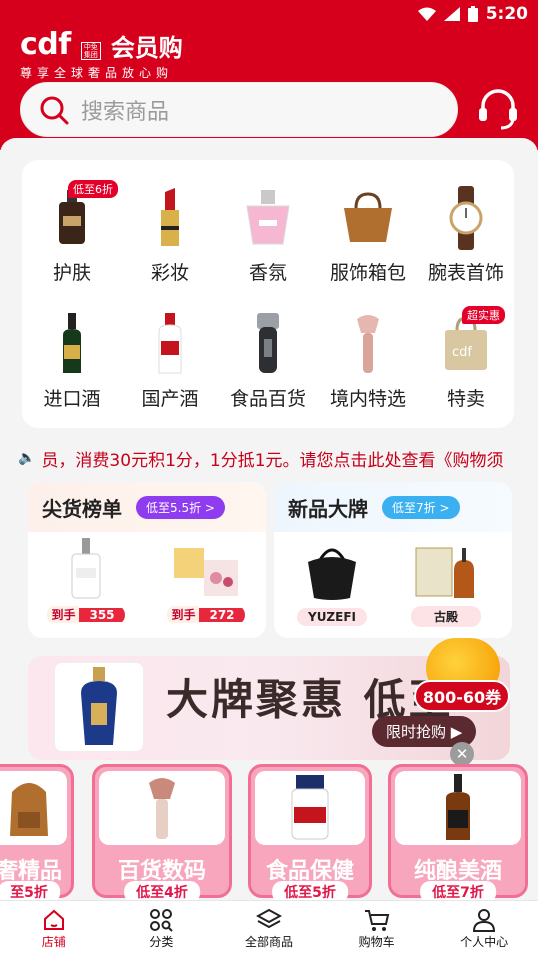 Image resolution: width=538 pixels, height=956 pixels. I want to click on slogan: 尊享全球奢品放心购, so click(97, 73).